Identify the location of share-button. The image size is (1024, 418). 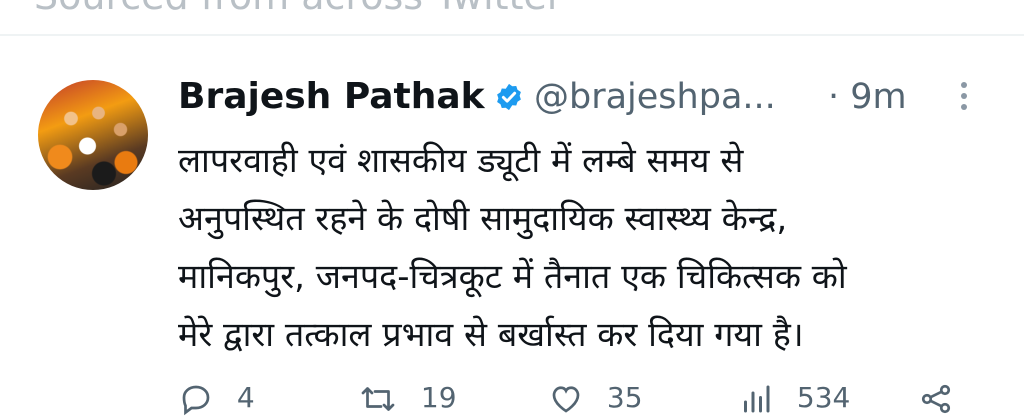
(936, 398).